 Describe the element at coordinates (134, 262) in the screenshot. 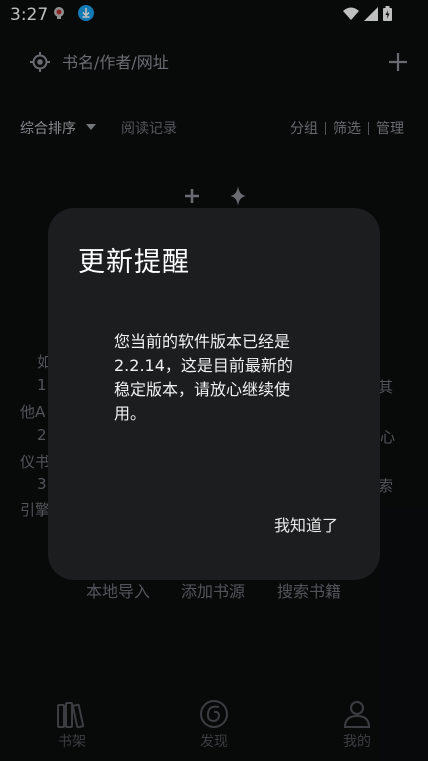

I see `dialog-title: 更新提醒` at that location.